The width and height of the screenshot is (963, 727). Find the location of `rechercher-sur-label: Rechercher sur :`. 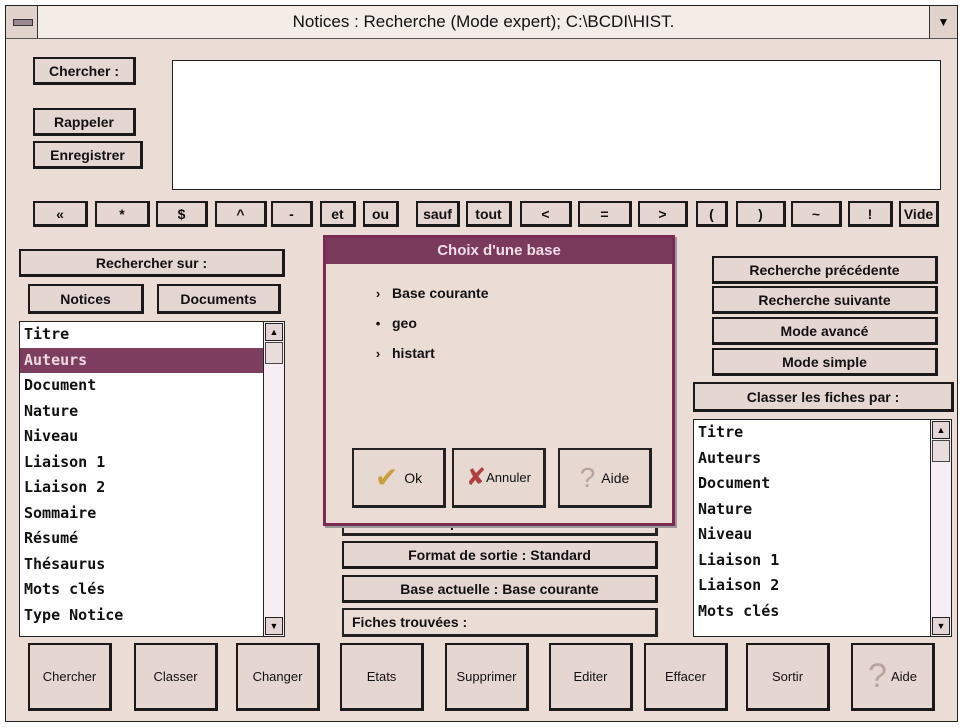

rechercher-sur-label: Rechercher sur : is located at coordinates (152, 263).